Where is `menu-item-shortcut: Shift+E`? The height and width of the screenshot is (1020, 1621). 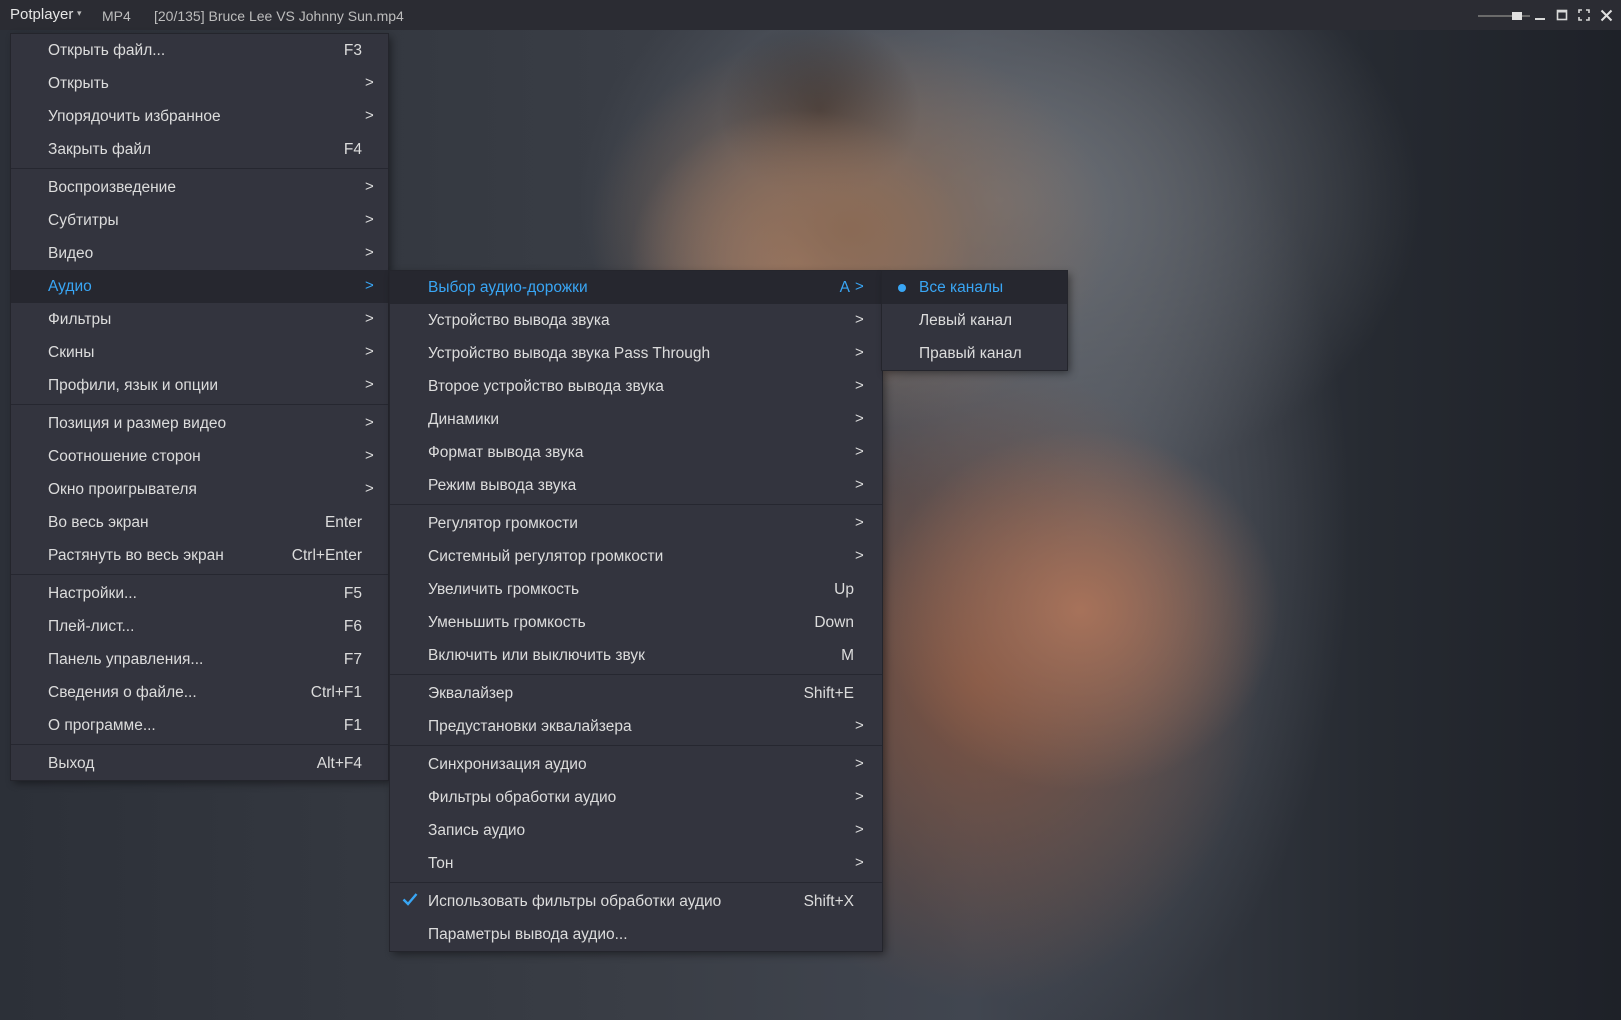 menu-item-shortcut: Shift+E is located at coordinates (828, 693).